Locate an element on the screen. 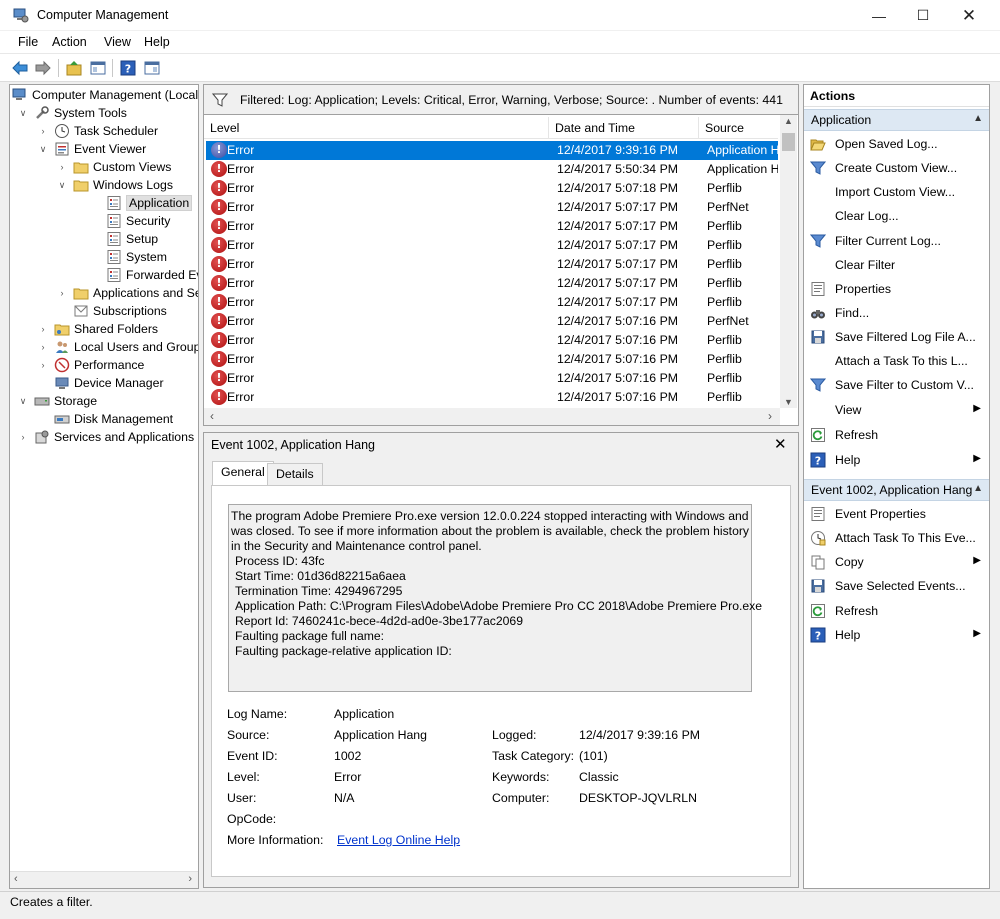  tree-item-event-viewer: ∨ Event Viewer is located at coordinates (92, 149).